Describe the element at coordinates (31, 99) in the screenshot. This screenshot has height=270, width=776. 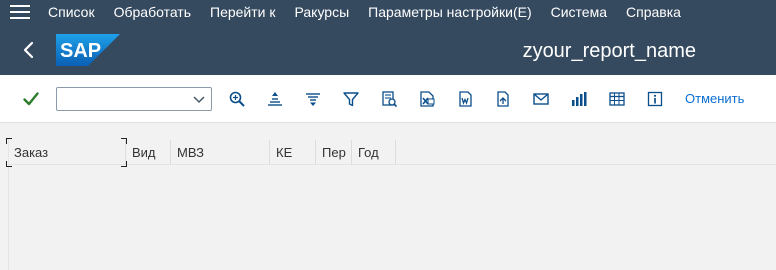
I see `enter-checkmark-icon` at that location.